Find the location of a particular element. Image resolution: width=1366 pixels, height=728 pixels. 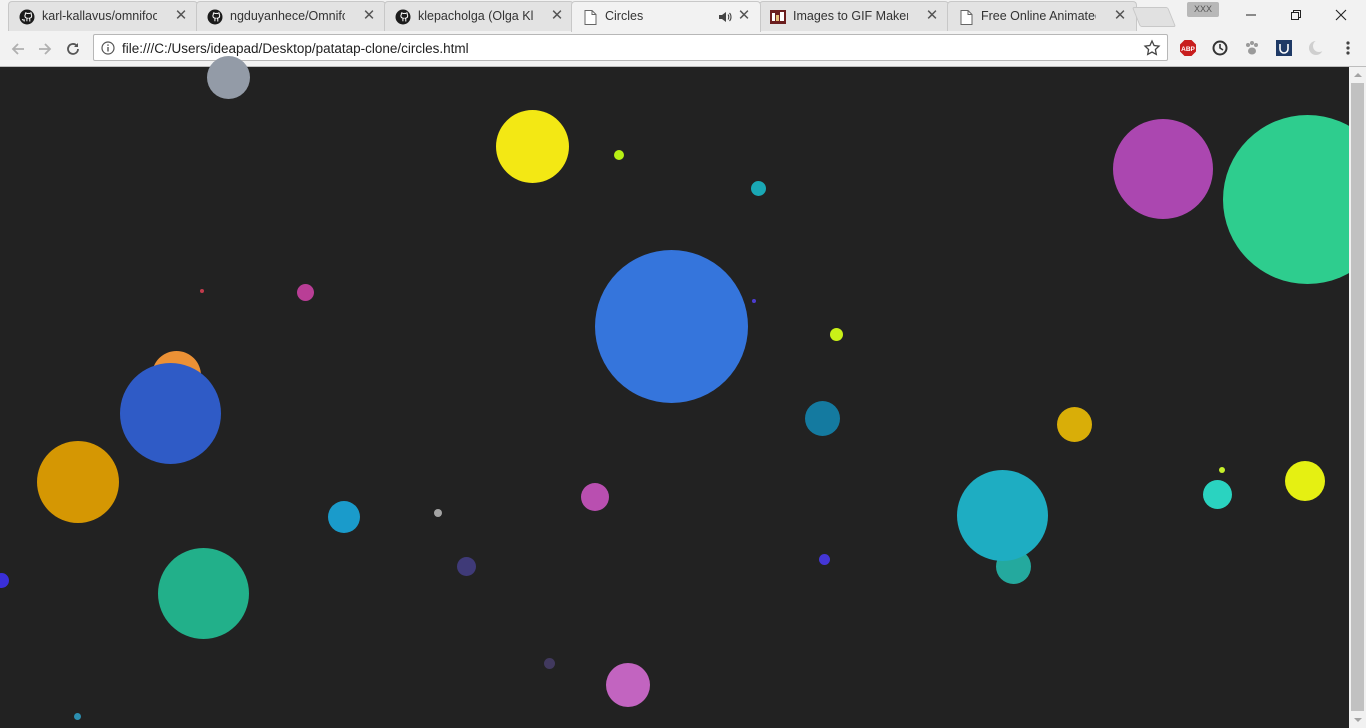

close-window-button is located at coordinates (1341, 14).